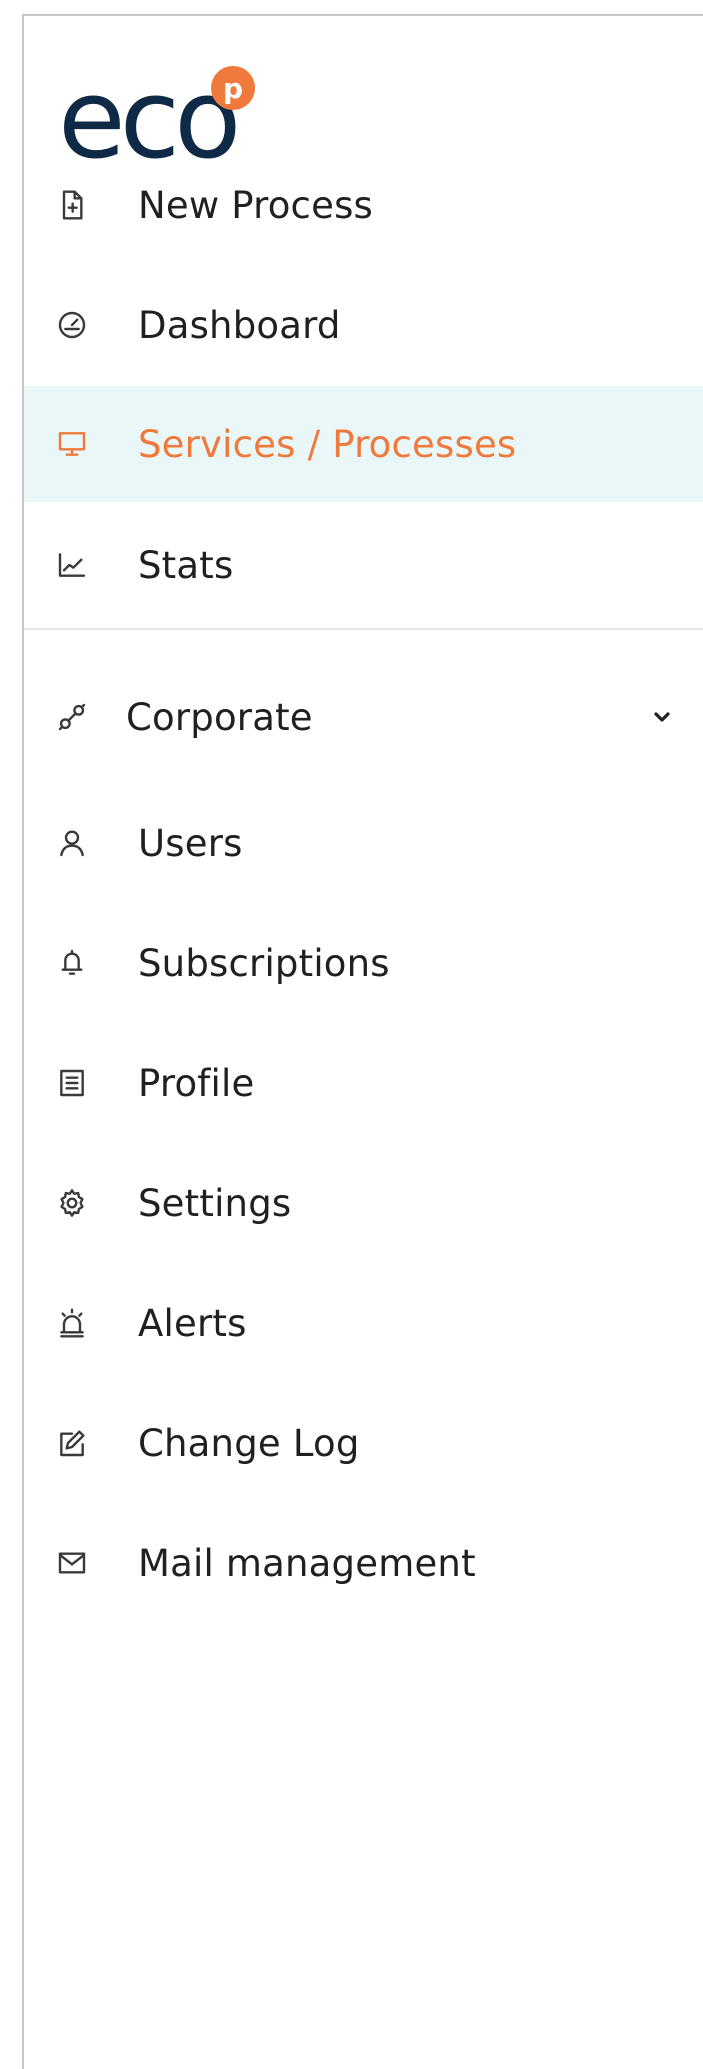  What do you see at coordinates (72, 1323) in the screenshot?
I see `alarm-icon` at bounding box center [72, 1323].